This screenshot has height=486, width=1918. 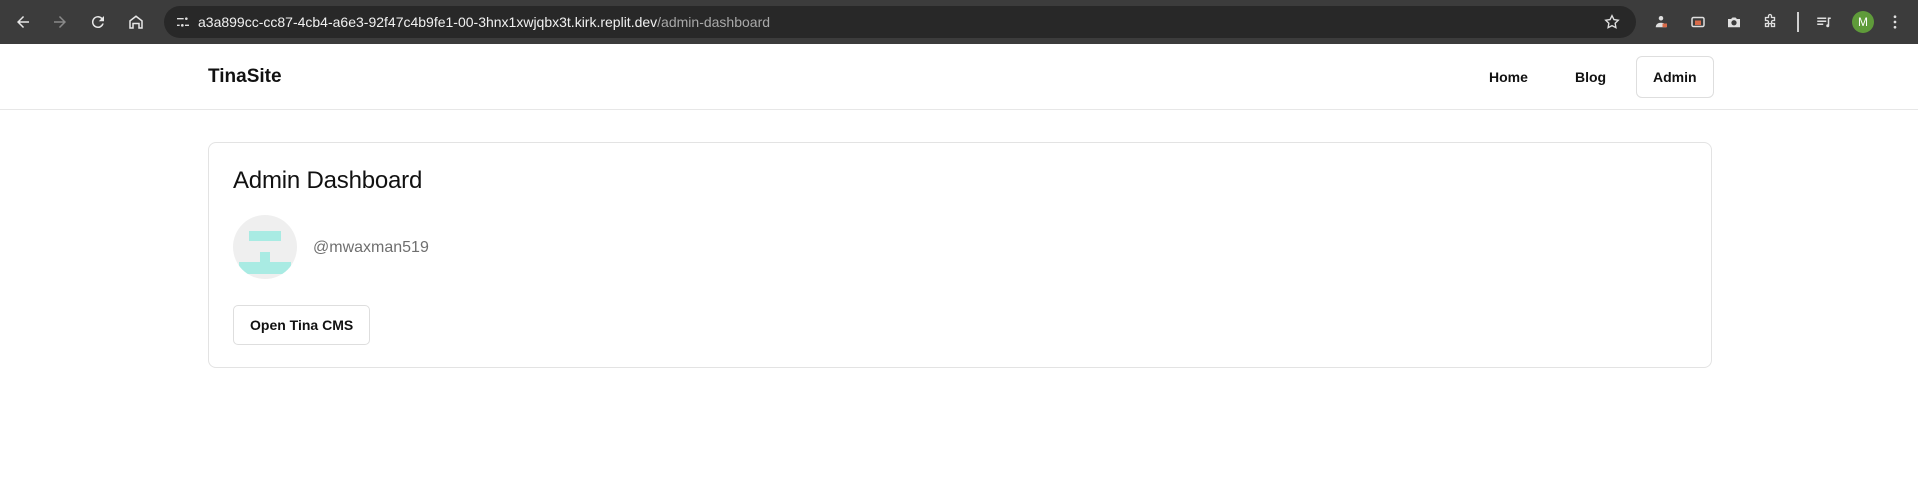 I want to click on nav-admin: Admin, so click(x=1675, y=77).